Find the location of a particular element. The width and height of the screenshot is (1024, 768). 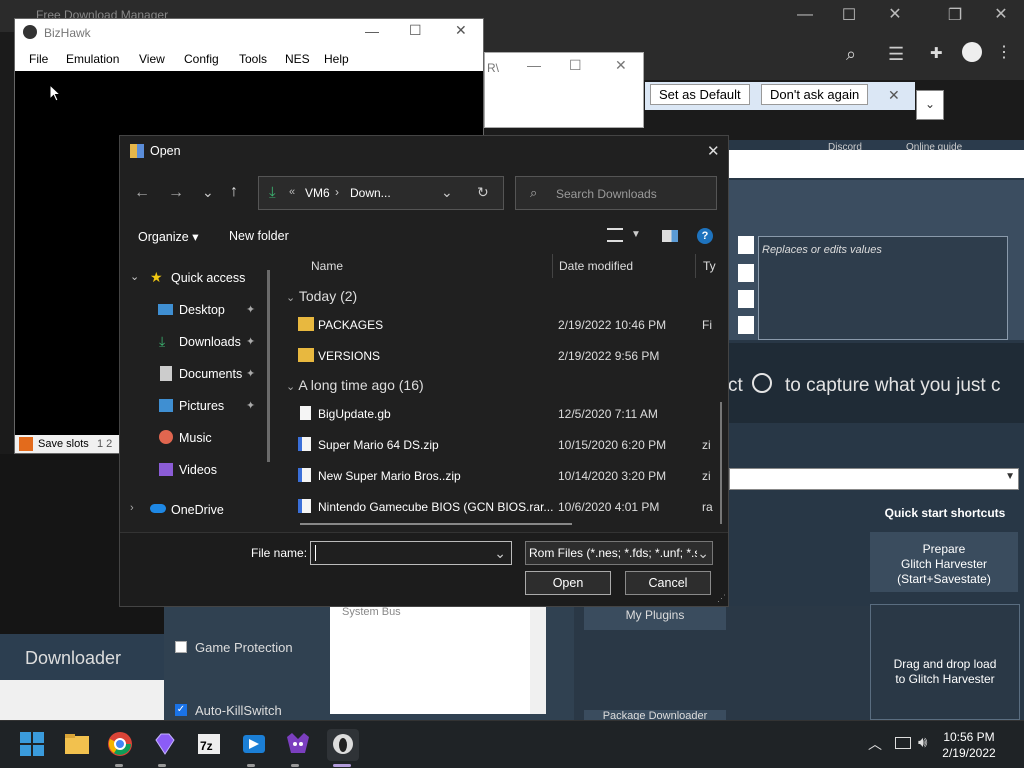

cancel-button: Cancel is located at coordinates (668, 583).